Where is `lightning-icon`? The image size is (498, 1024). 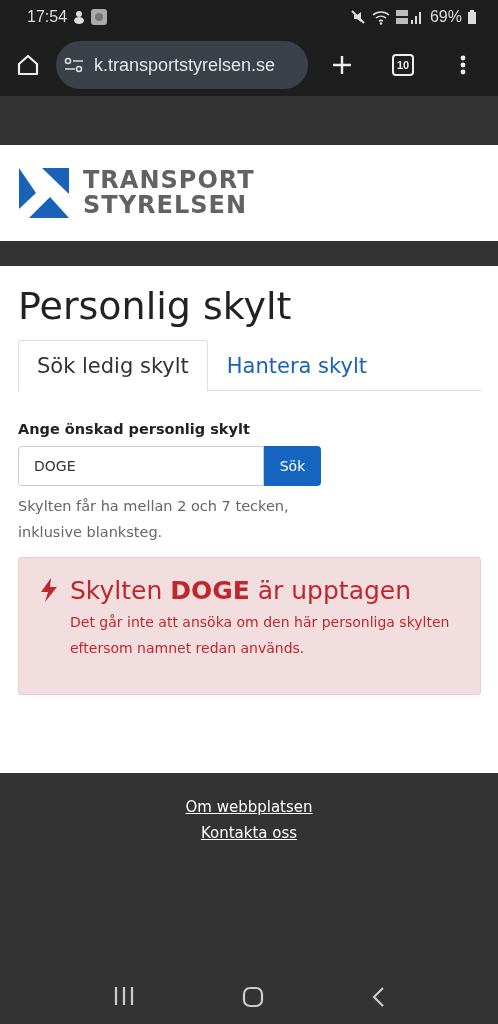
lightning-icon is located at coordinates (49, 590).